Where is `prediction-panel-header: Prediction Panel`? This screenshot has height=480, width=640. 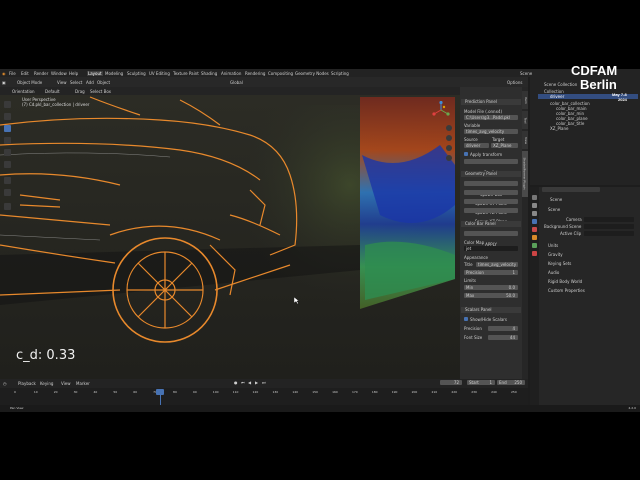
prediction-panel-header: Prediction Panel is located at coordinates (491, 102).